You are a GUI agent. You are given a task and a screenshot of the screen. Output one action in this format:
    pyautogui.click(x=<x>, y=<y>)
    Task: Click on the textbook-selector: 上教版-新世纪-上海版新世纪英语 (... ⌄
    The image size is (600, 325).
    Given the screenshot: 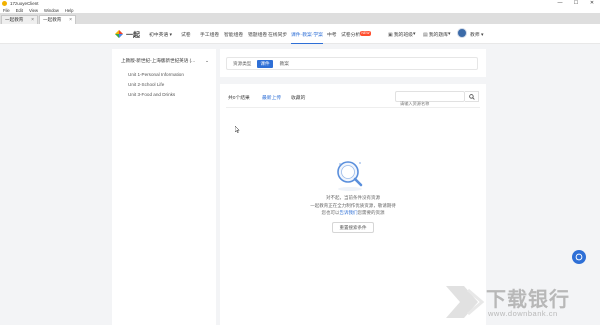 What is the action you would take?
    pyautogui.click(x=165, y=61)
    